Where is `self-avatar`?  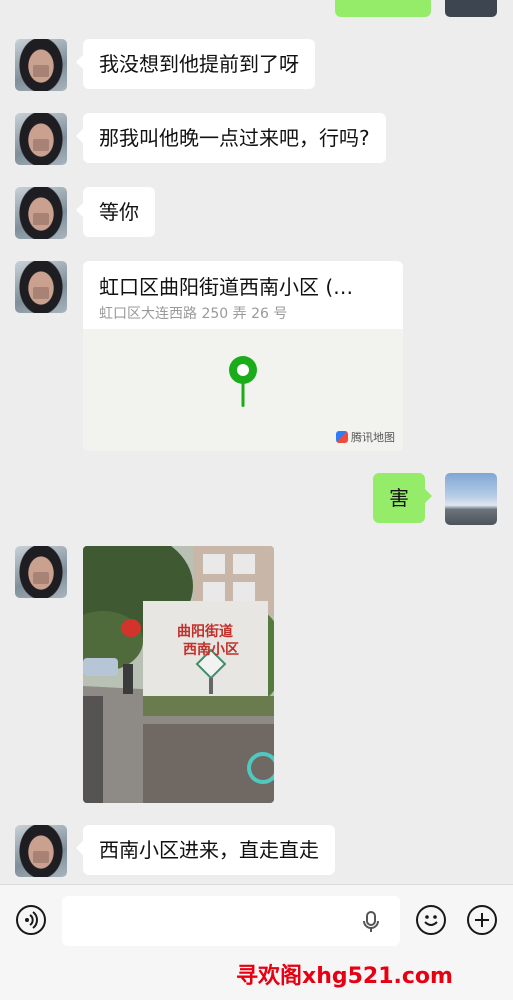
self-avatar is located at coordinates (471, 499).